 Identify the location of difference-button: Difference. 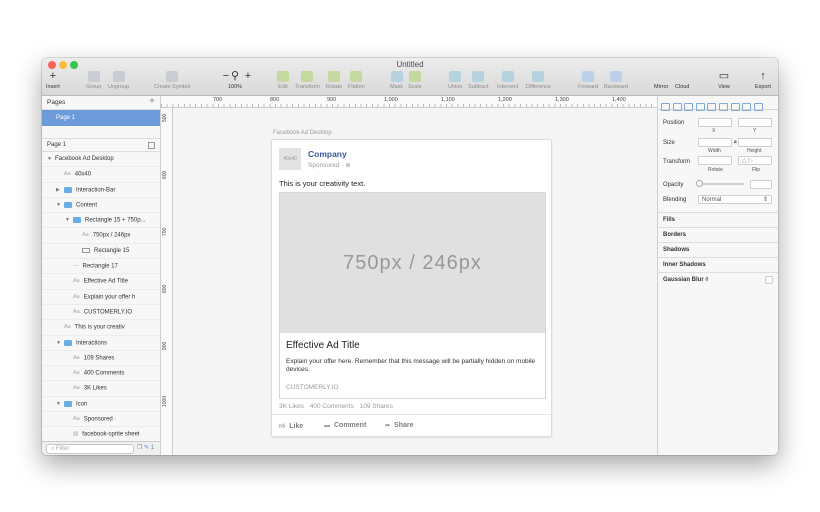
(538, 80).